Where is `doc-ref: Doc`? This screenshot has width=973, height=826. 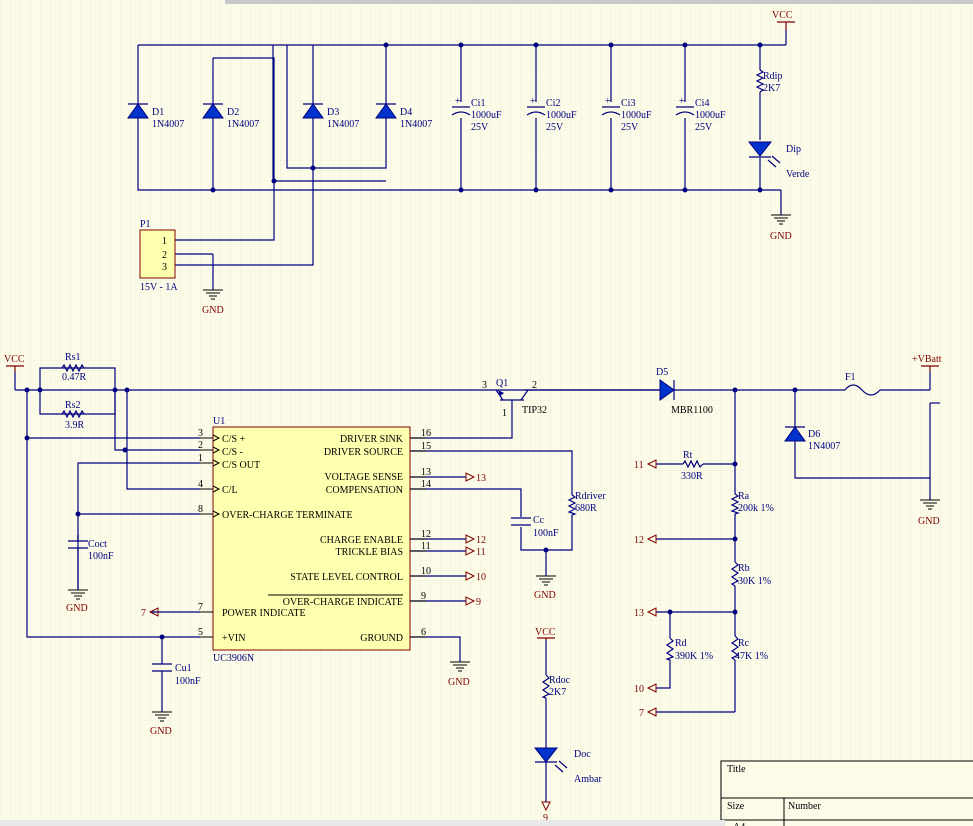 doc-ref: Doc is located at coordinates (582, 754).